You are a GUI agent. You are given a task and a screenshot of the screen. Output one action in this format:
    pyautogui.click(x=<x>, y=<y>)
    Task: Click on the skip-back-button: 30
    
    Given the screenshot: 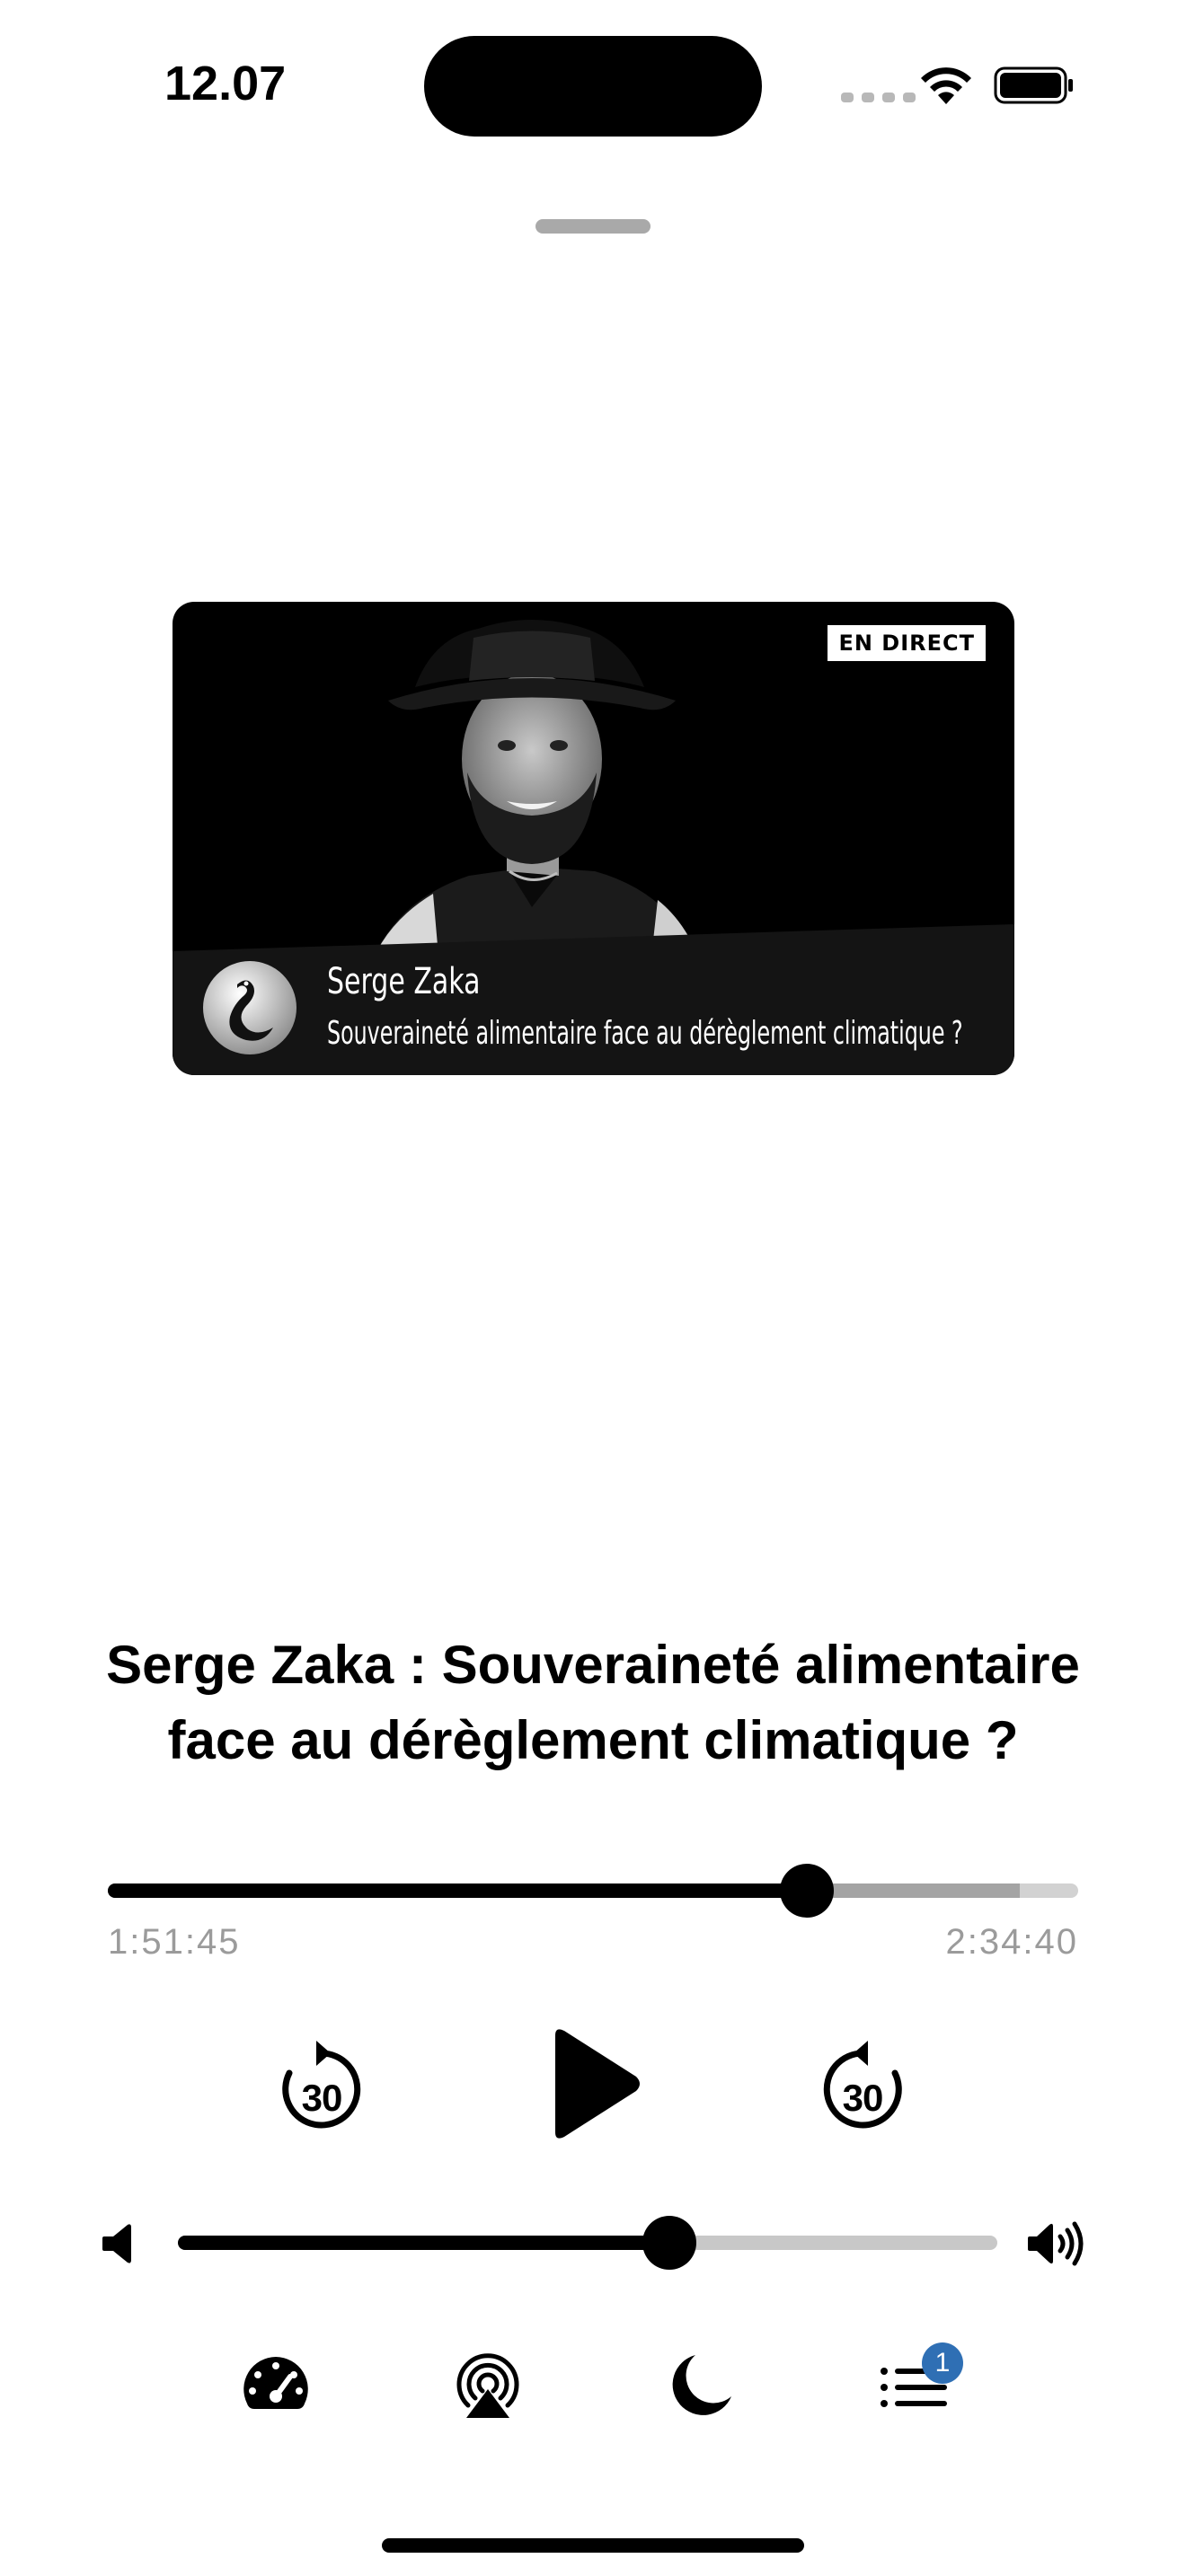 What is the action you would take?
    pyautogui.click(x=322, y=2086)
    